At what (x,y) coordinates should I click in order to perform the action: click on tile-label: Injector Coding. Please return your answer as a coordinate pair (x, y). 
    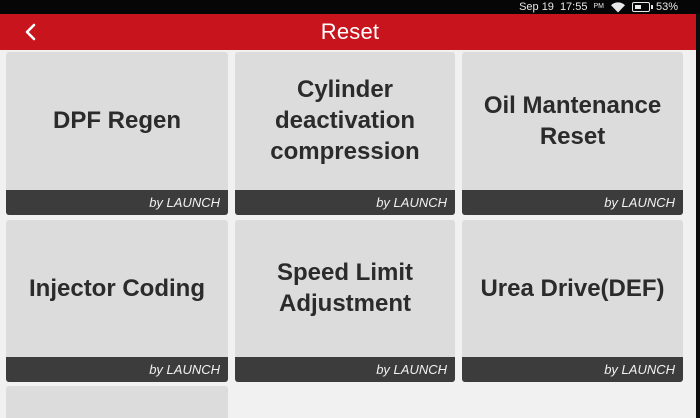
    Looking at the image, I should click on (117, 288).